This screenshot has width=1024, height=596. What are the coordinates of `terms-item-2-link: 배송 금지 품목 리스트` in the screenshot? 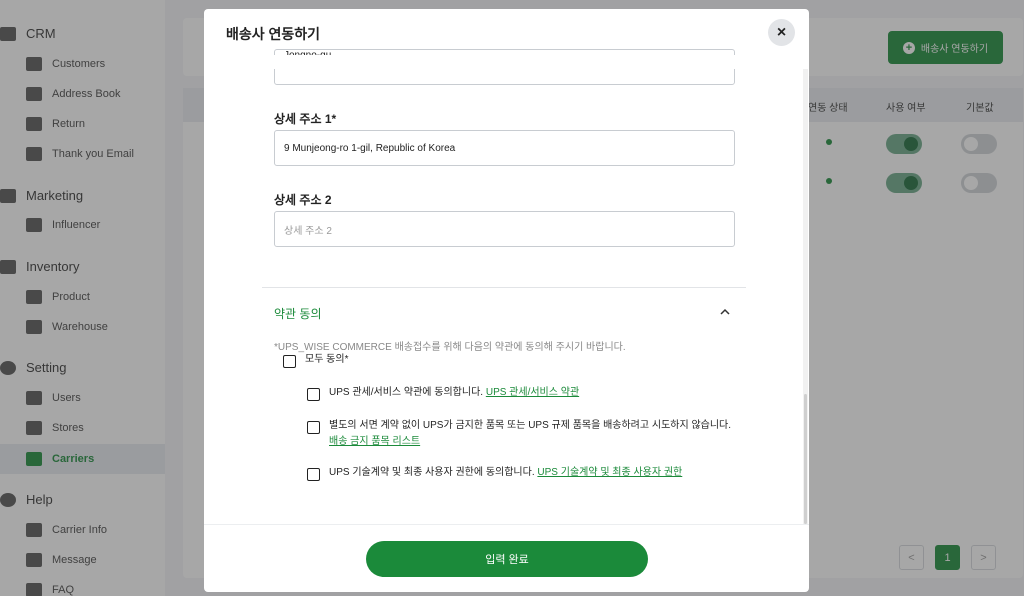 It's located at (374, 441).